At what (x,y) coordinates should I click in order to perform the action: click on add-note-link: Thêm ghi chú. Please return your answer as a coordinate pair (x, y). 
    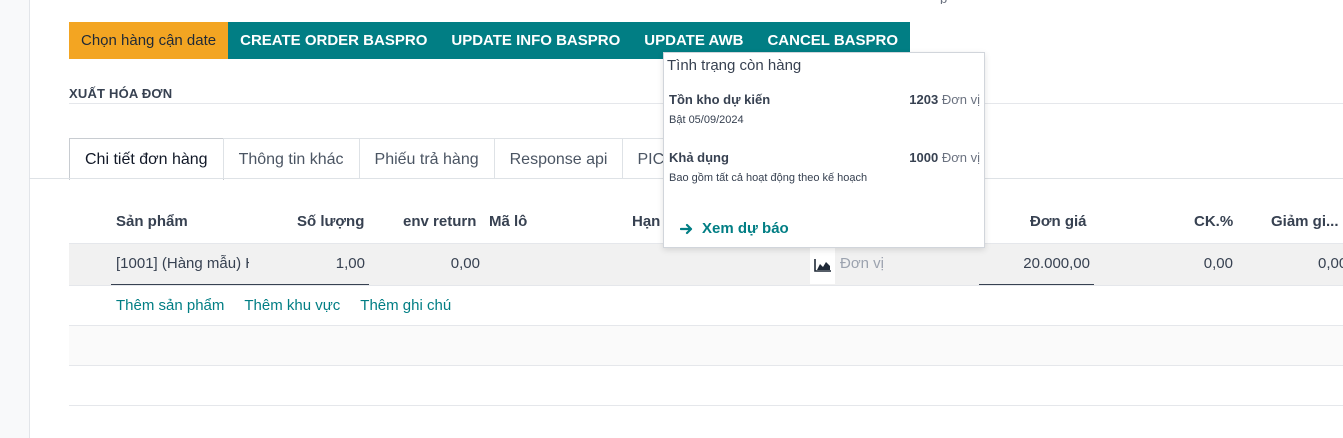
    Looking at the image, I should click on (405, 305).